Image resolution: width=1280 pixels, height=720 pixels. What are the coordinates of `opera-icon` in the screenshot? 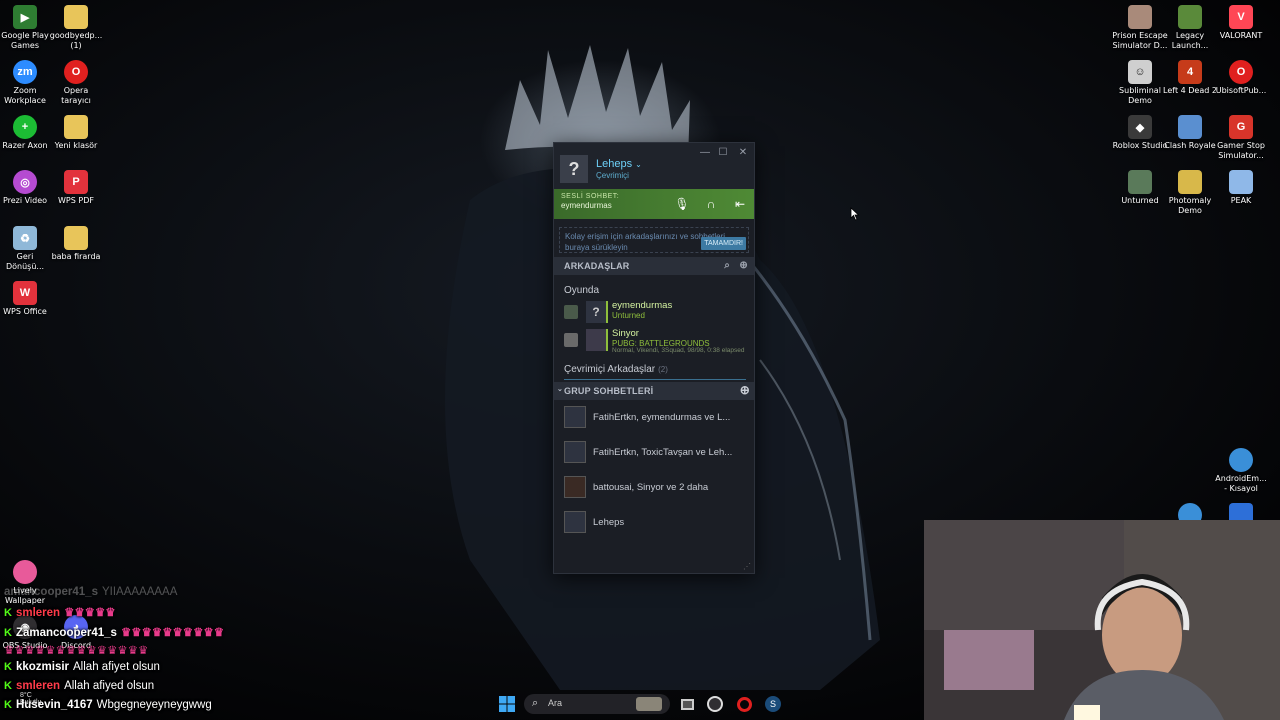 It's located at (744, 704).